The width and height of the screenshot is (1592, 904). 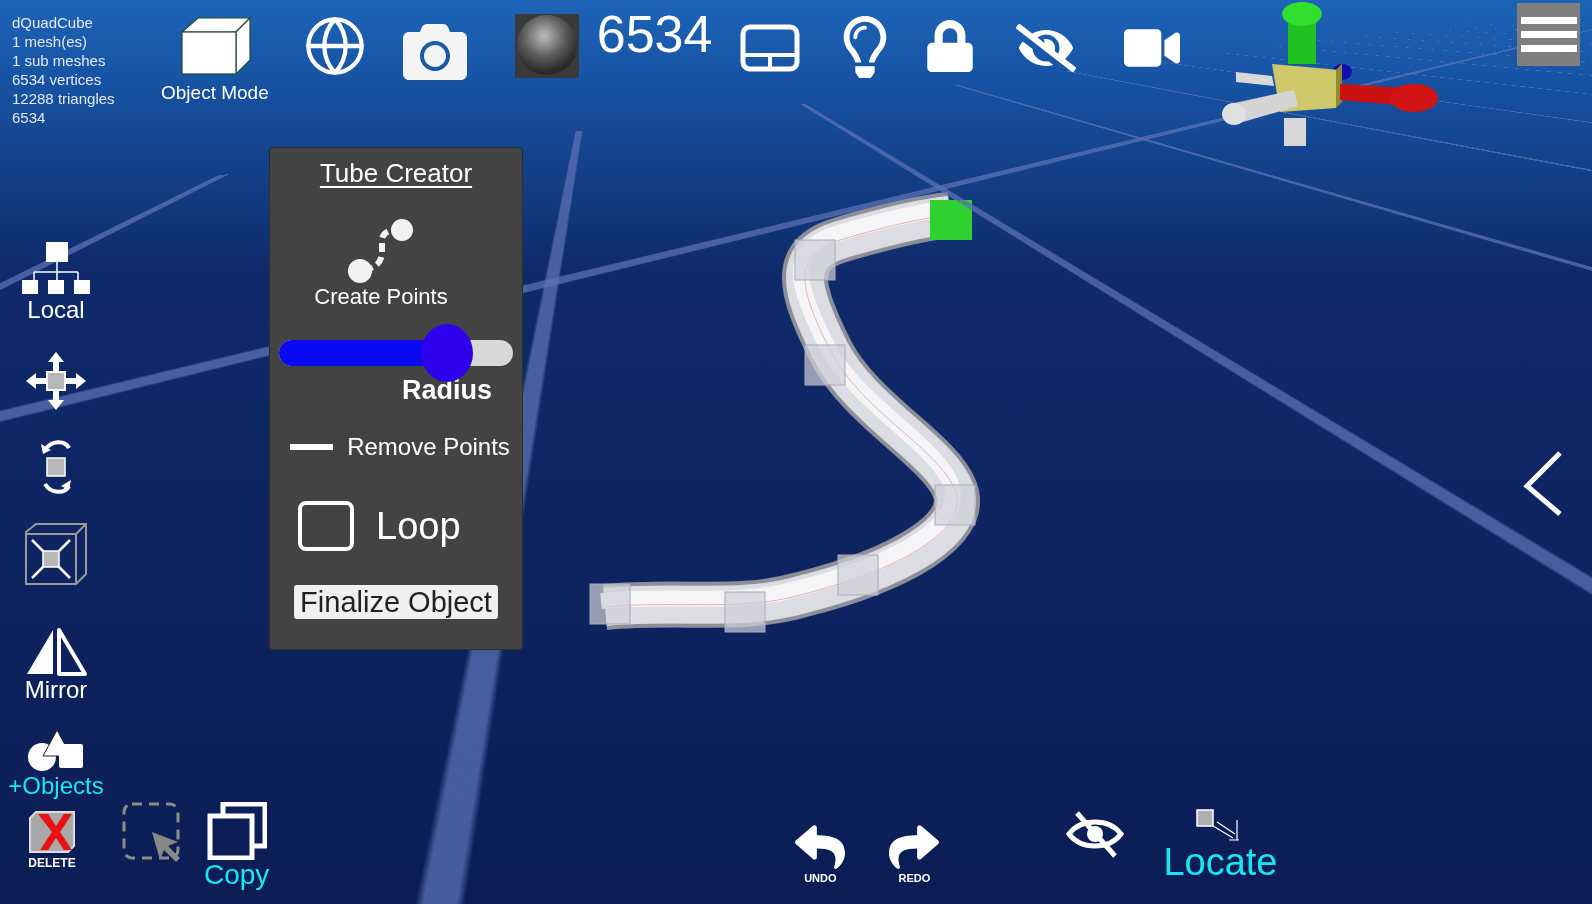 What do you see at coordinates (236, 831) in the screenshot?
I see `copy-icon` at bounding box center [236, 831].